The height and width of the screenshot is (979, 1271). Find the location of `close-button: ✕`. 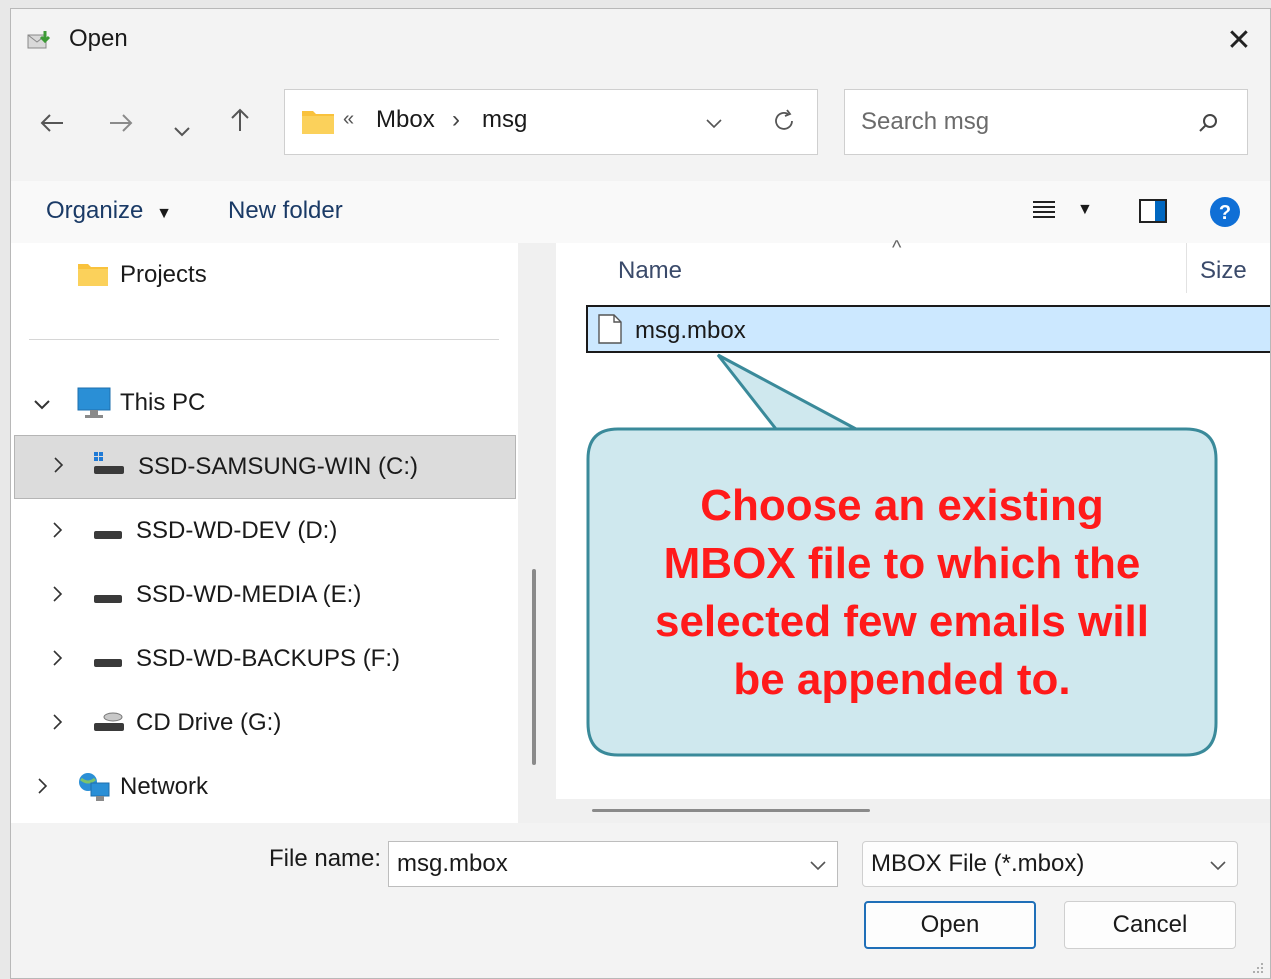

close-button: ✕ is located at coordinates (1239, 40).